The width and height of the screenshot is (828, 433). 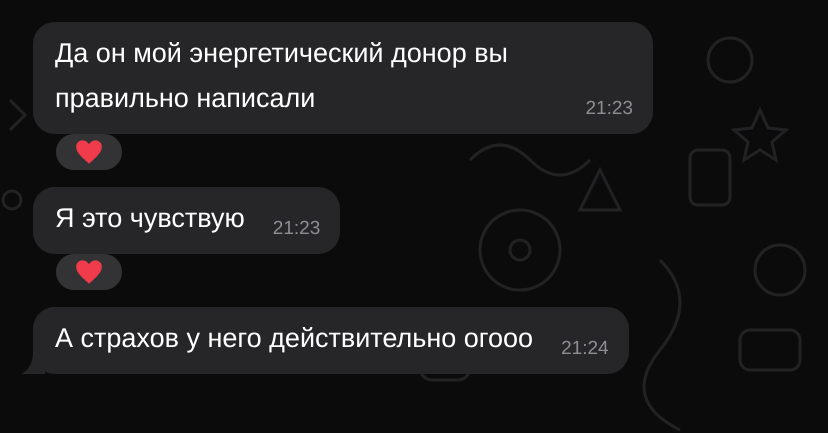 I want to click on message-text: Да он мой энергетический донор вы правильно написали, so click(x=281, y=75).